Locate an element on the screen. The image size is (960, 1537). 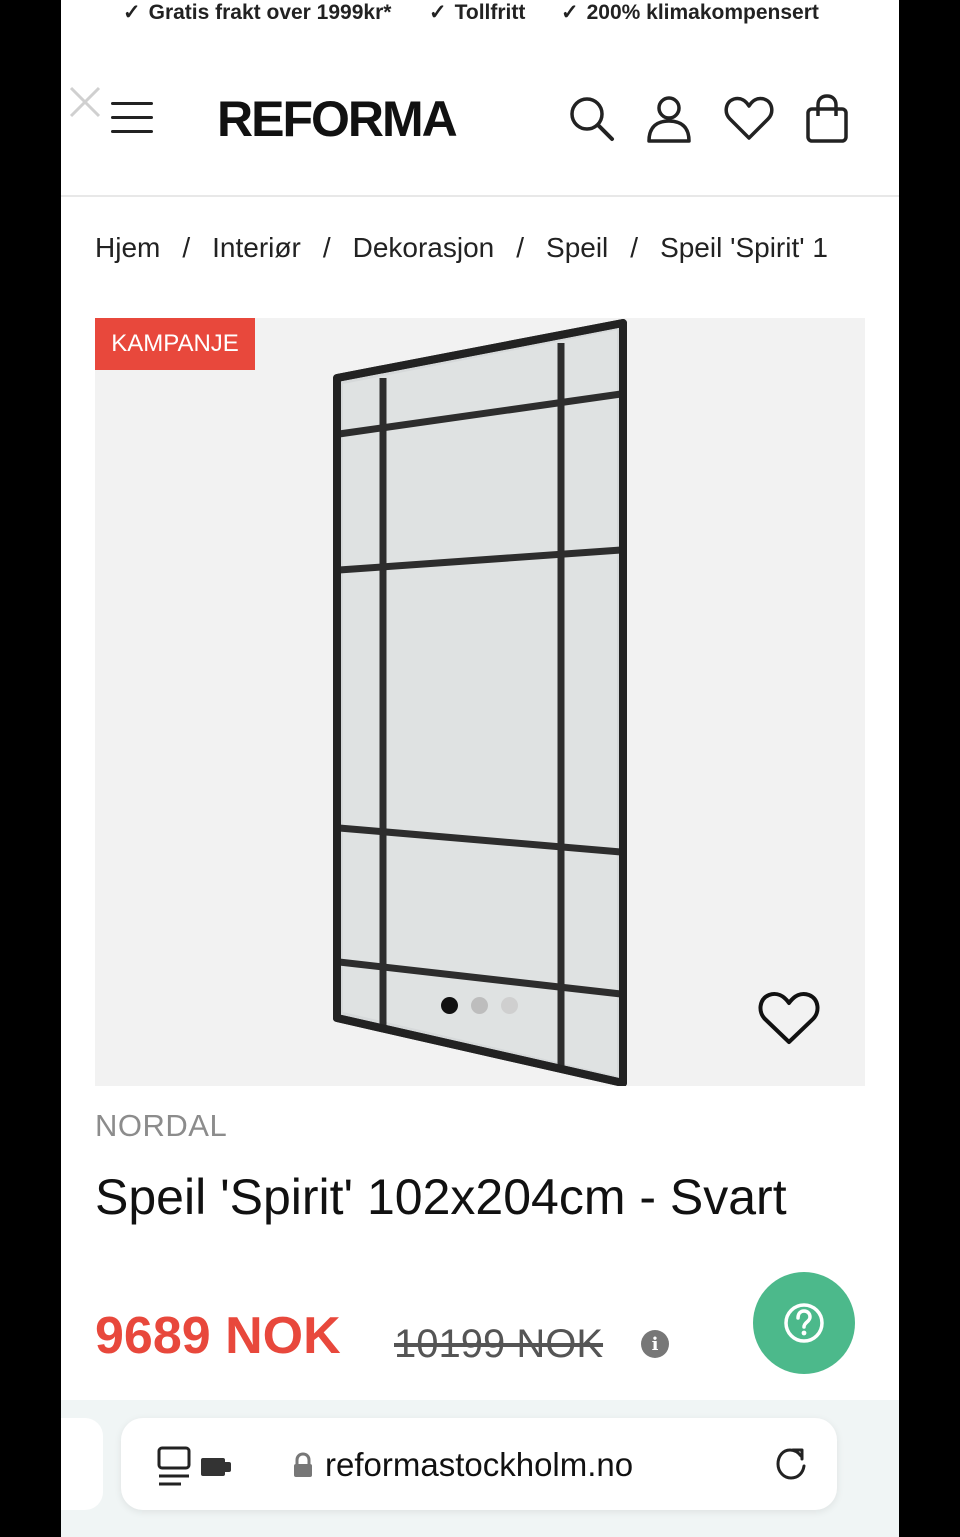
gallery-dots is located at coordinates (486, 1005).